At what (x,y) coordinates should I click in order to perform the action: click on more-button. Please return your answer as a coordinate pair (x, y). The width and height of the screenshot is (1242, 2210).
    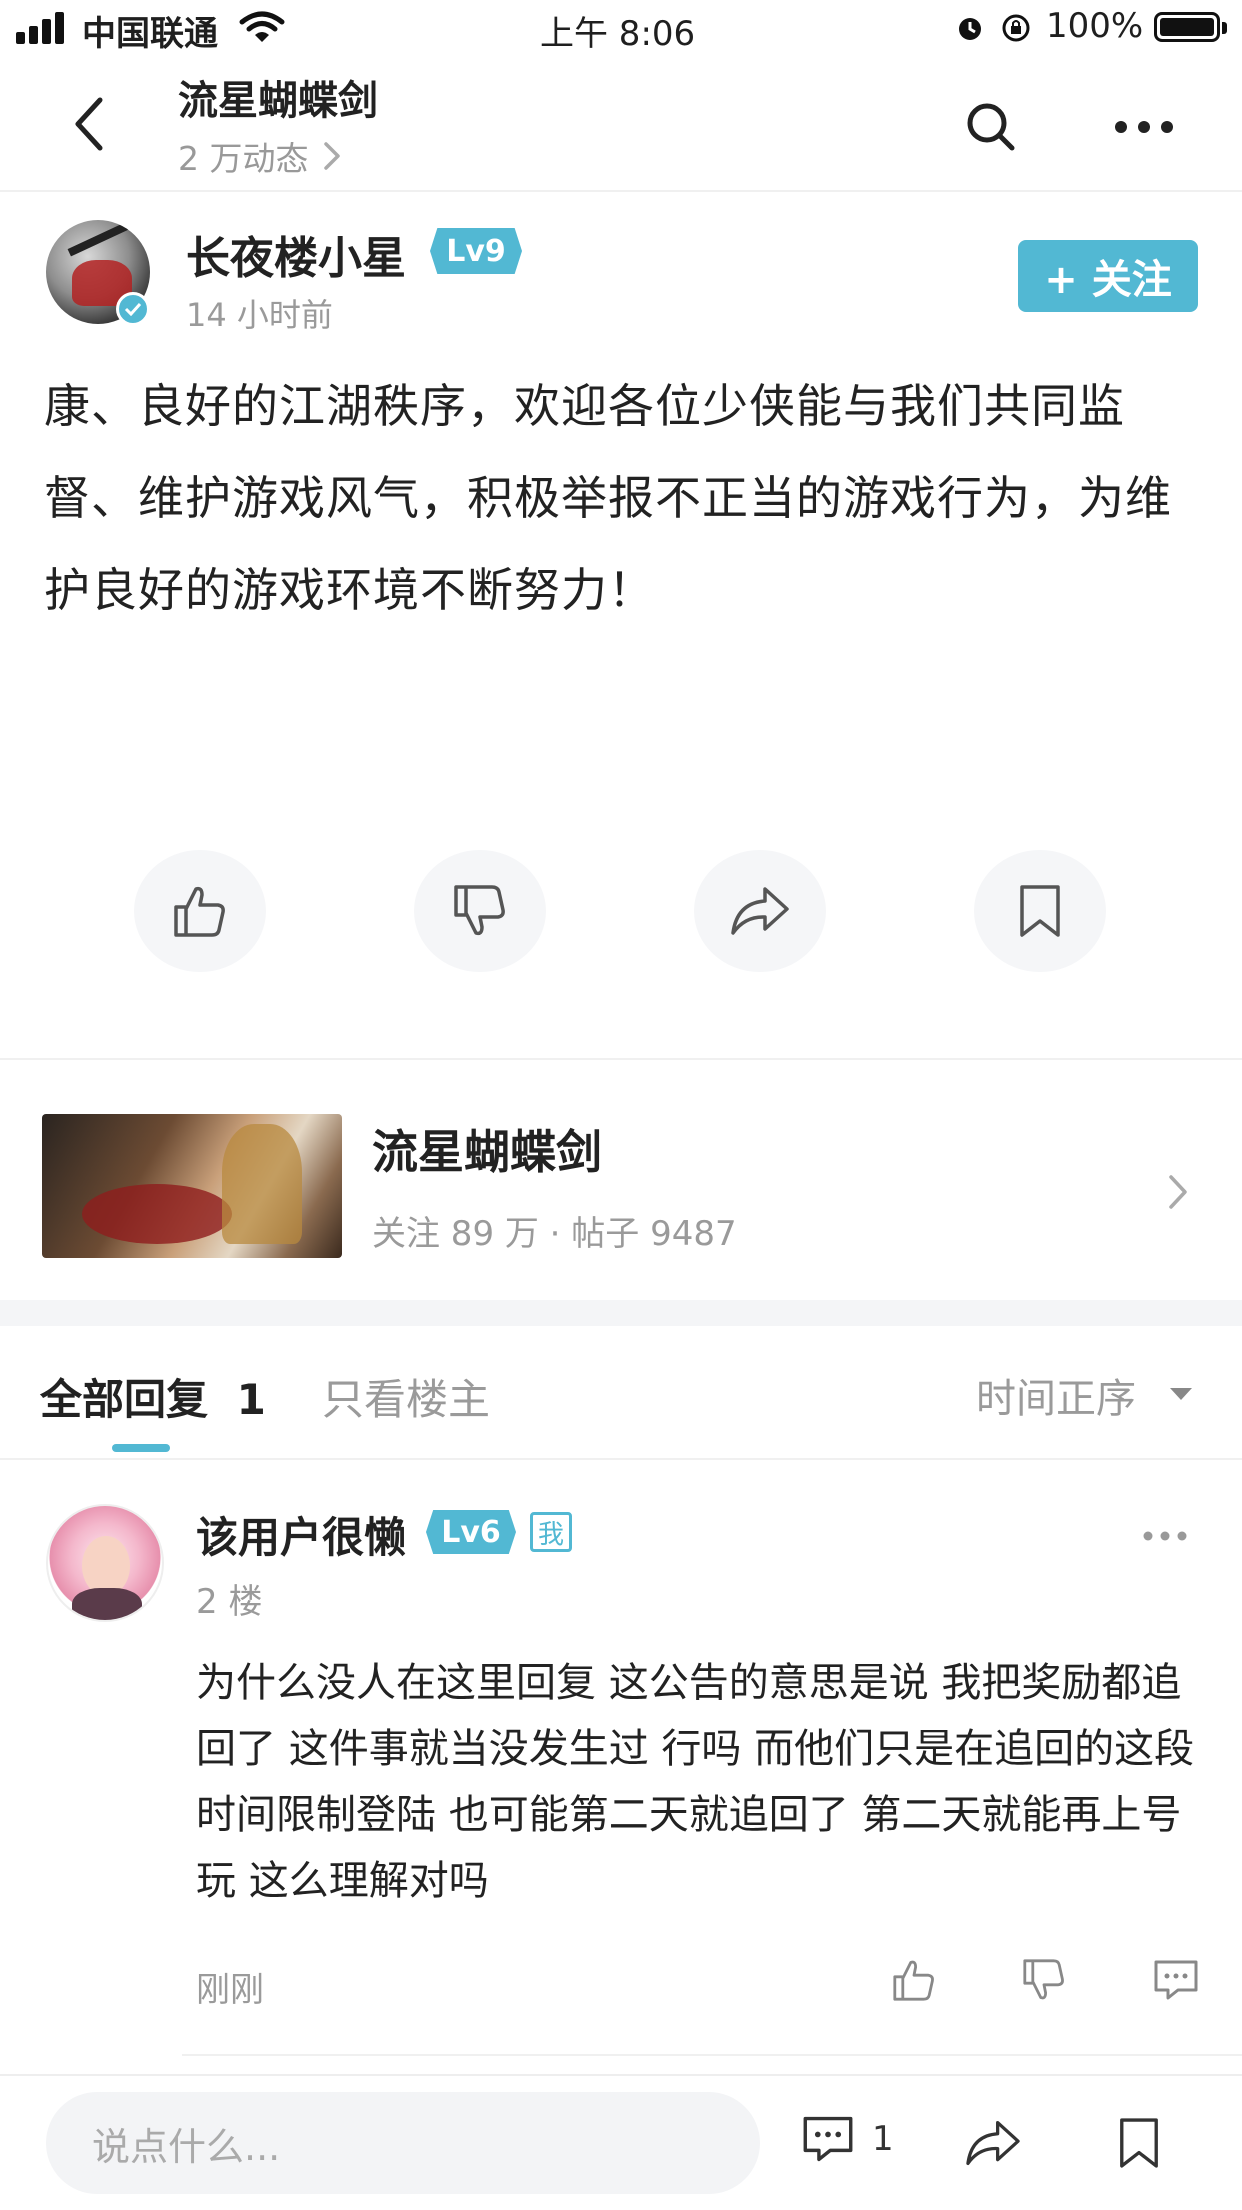
    Looking at the image, I should click on (1144, 127).